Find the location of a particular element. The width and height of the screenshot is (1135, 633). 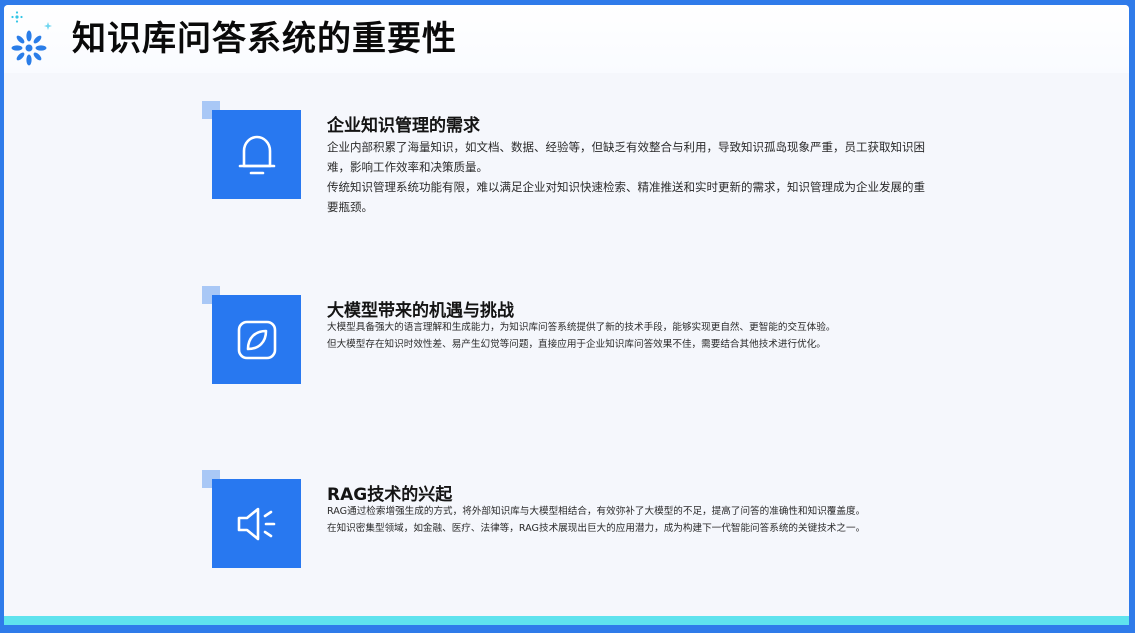

sparkle-logo-icon is located at coordinates (31, 38).